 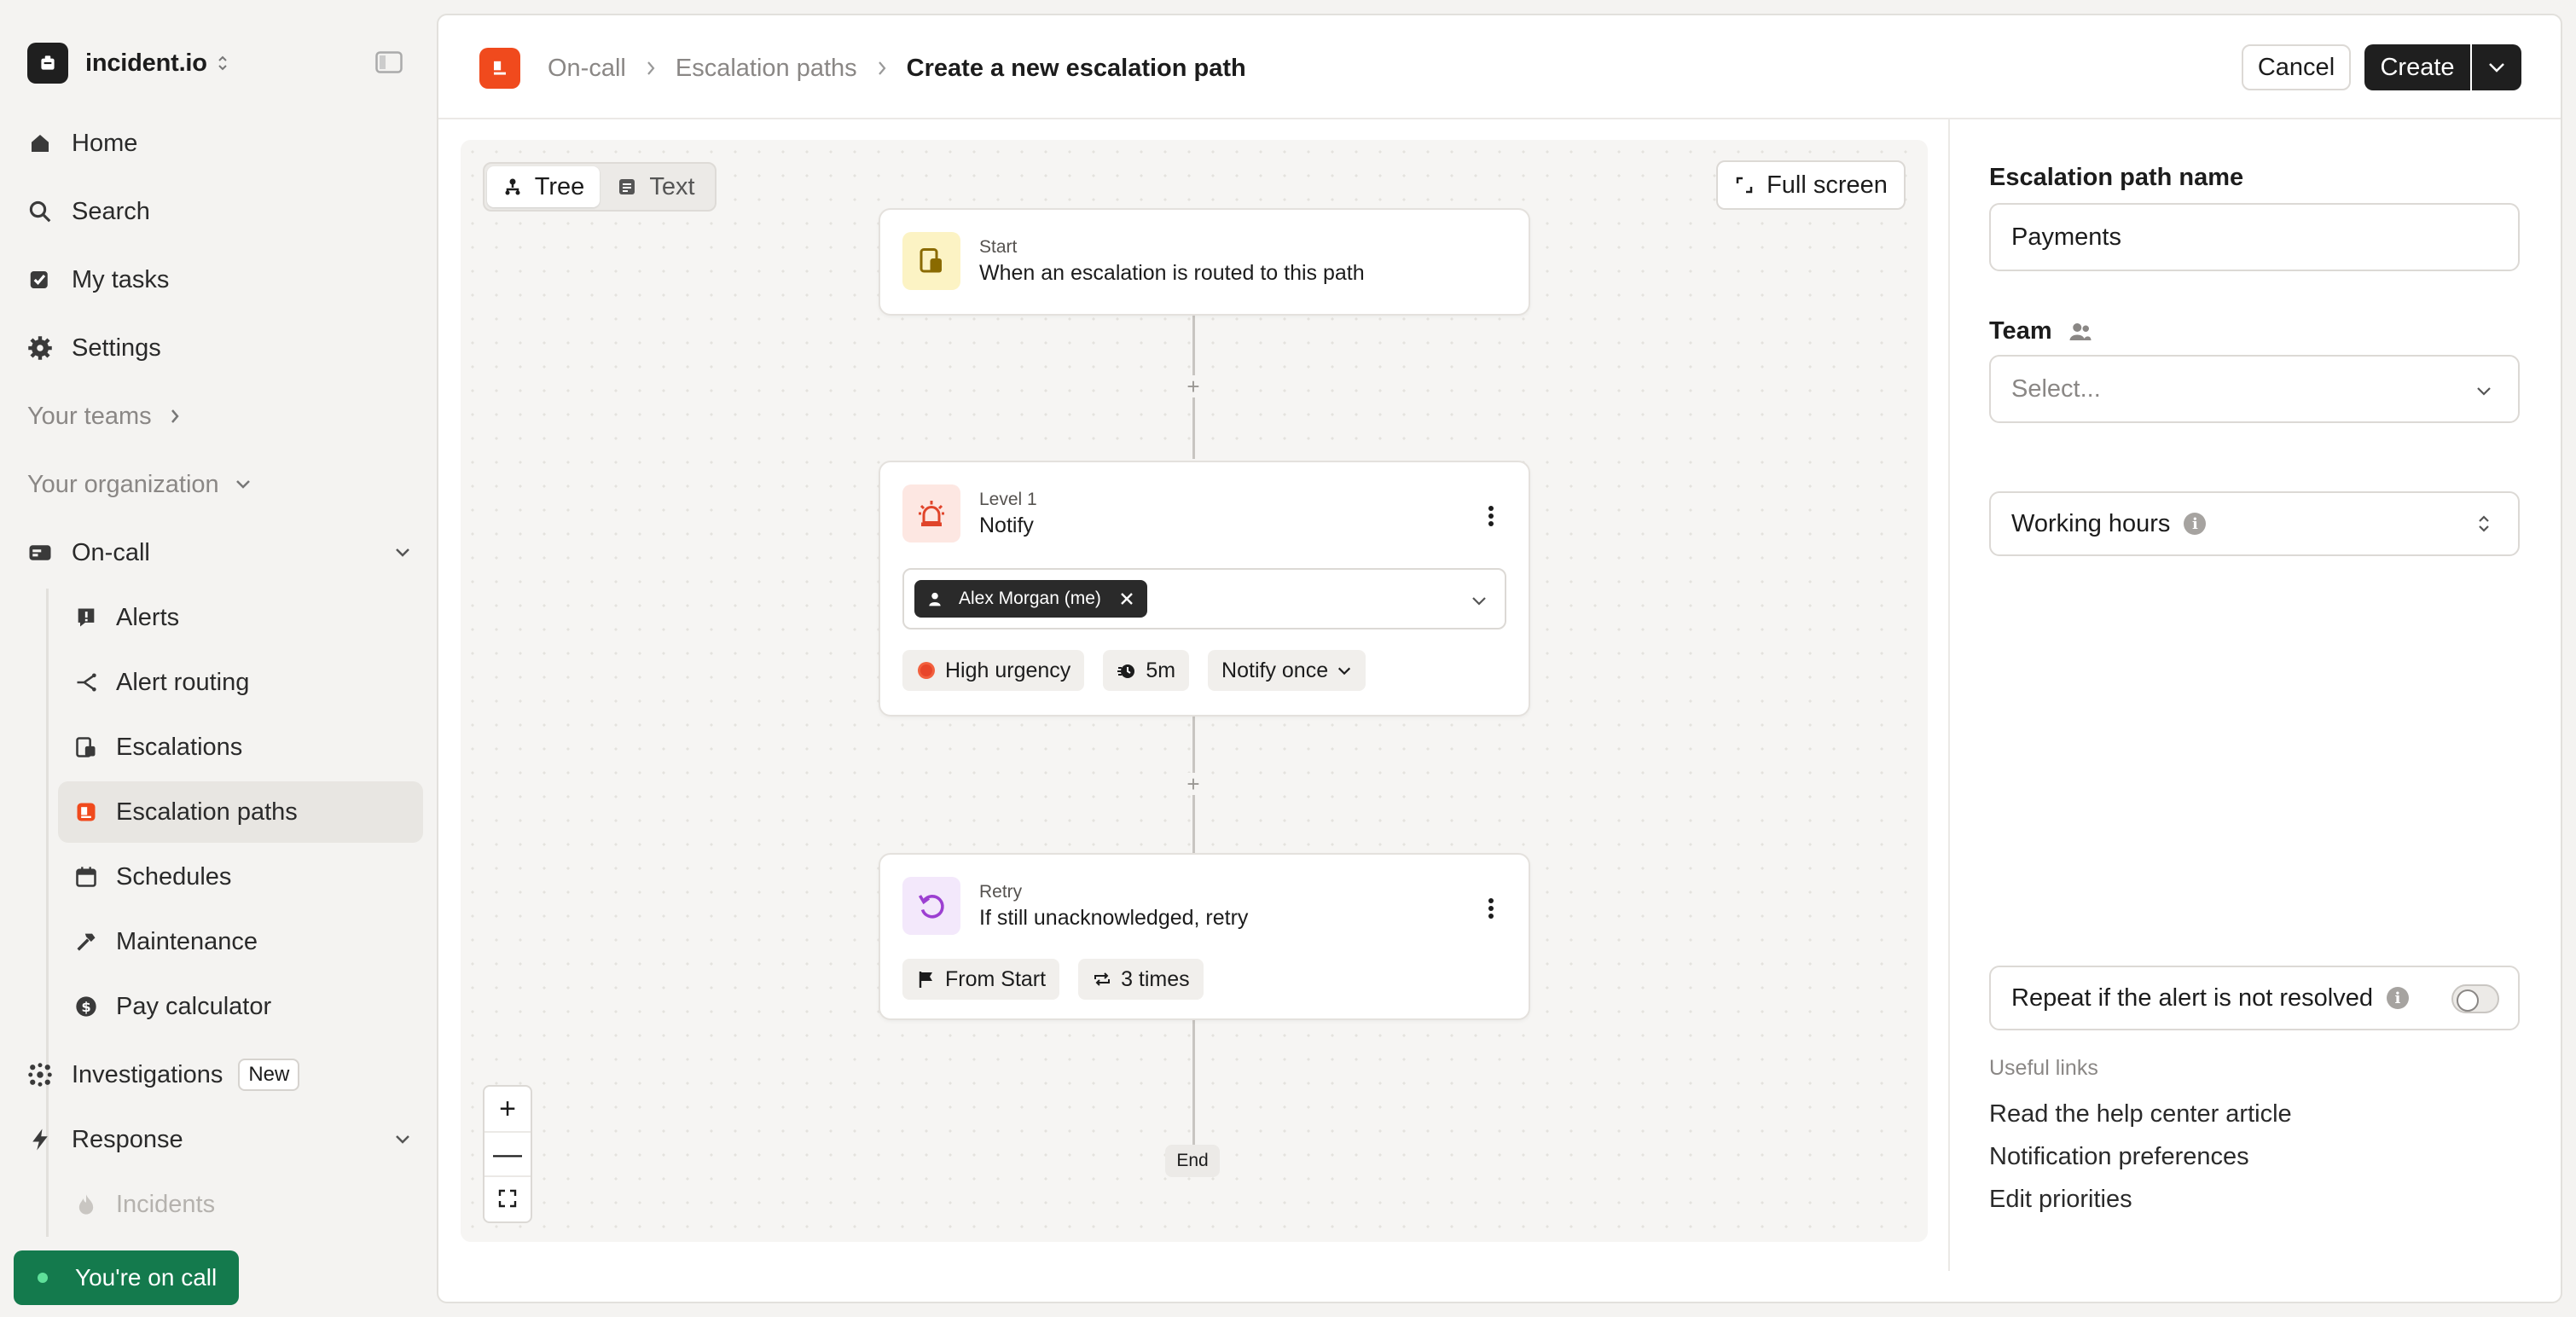 I want to click on sidebar-toggle-icon, so click(x=389, y=62).